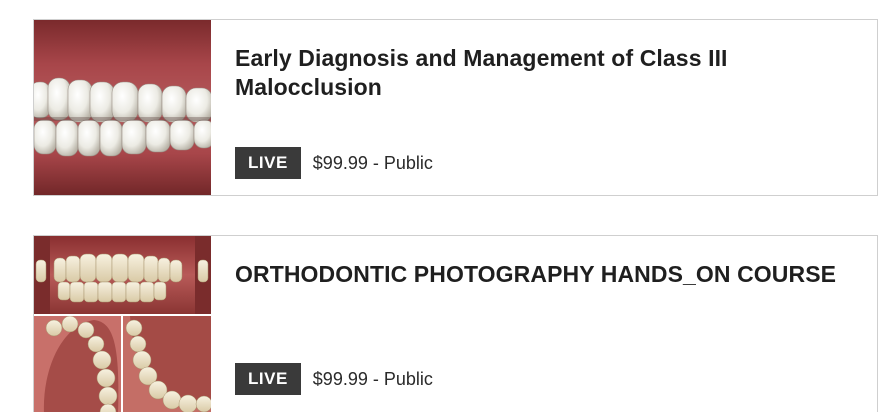  What do you see at coordinates (536, 274) in the screenshot?
I see `course-title: ORTHODONTIC PHOTOGRAPHY HANDS_ON COURSE` at bounding box center [536, 274].